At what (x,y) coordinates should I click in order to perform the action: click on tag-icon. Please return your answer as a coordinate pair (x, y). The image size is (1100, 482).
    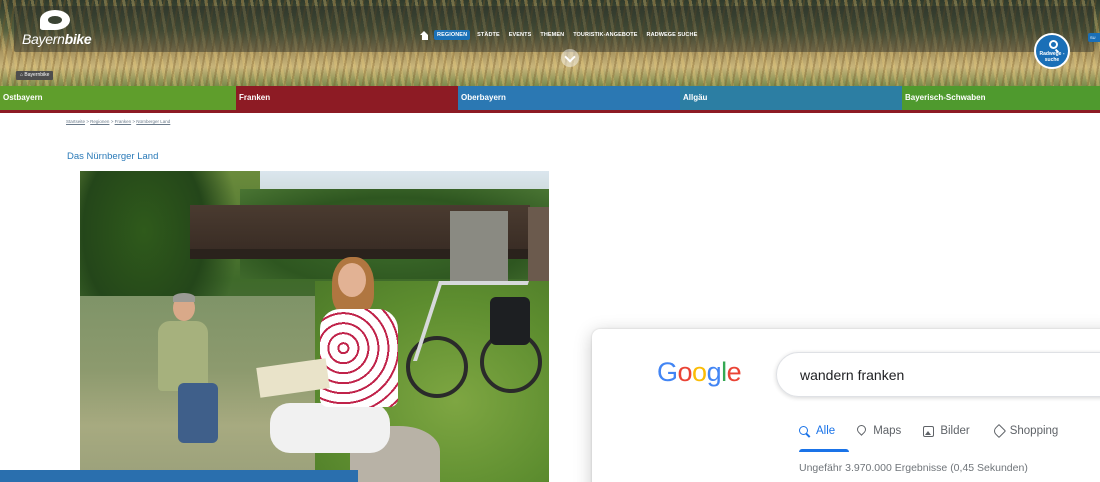
    Looking at the image, I should click on (998, 431).